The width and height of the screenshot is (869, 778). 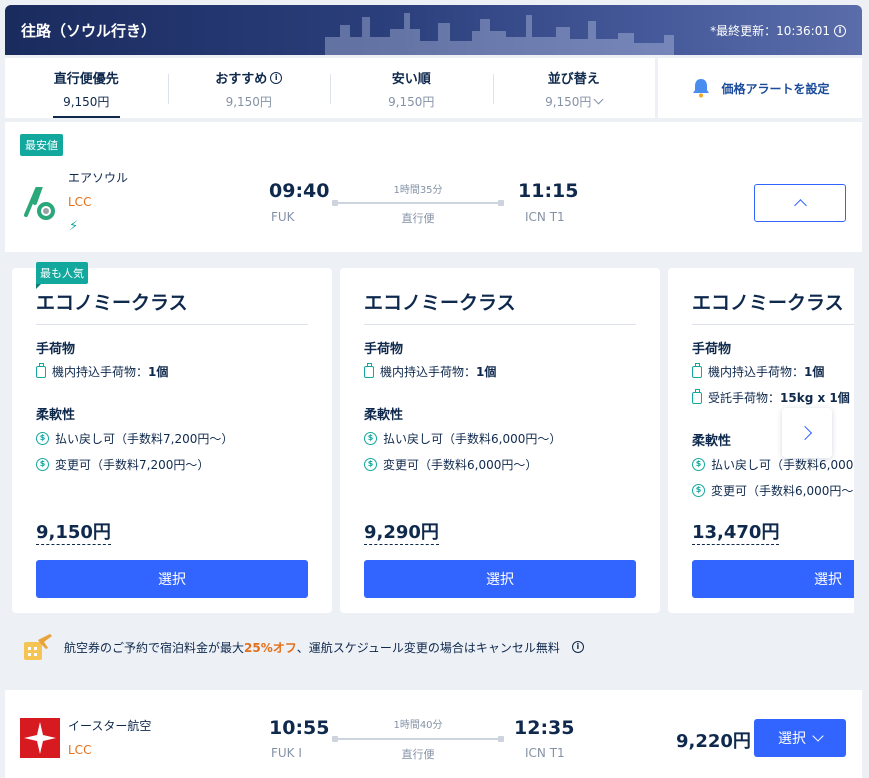 What do you see at coordinates (110, 726) in the screenshot?
I see `airline-name: イースター航空` at bounding box center [110, 726].